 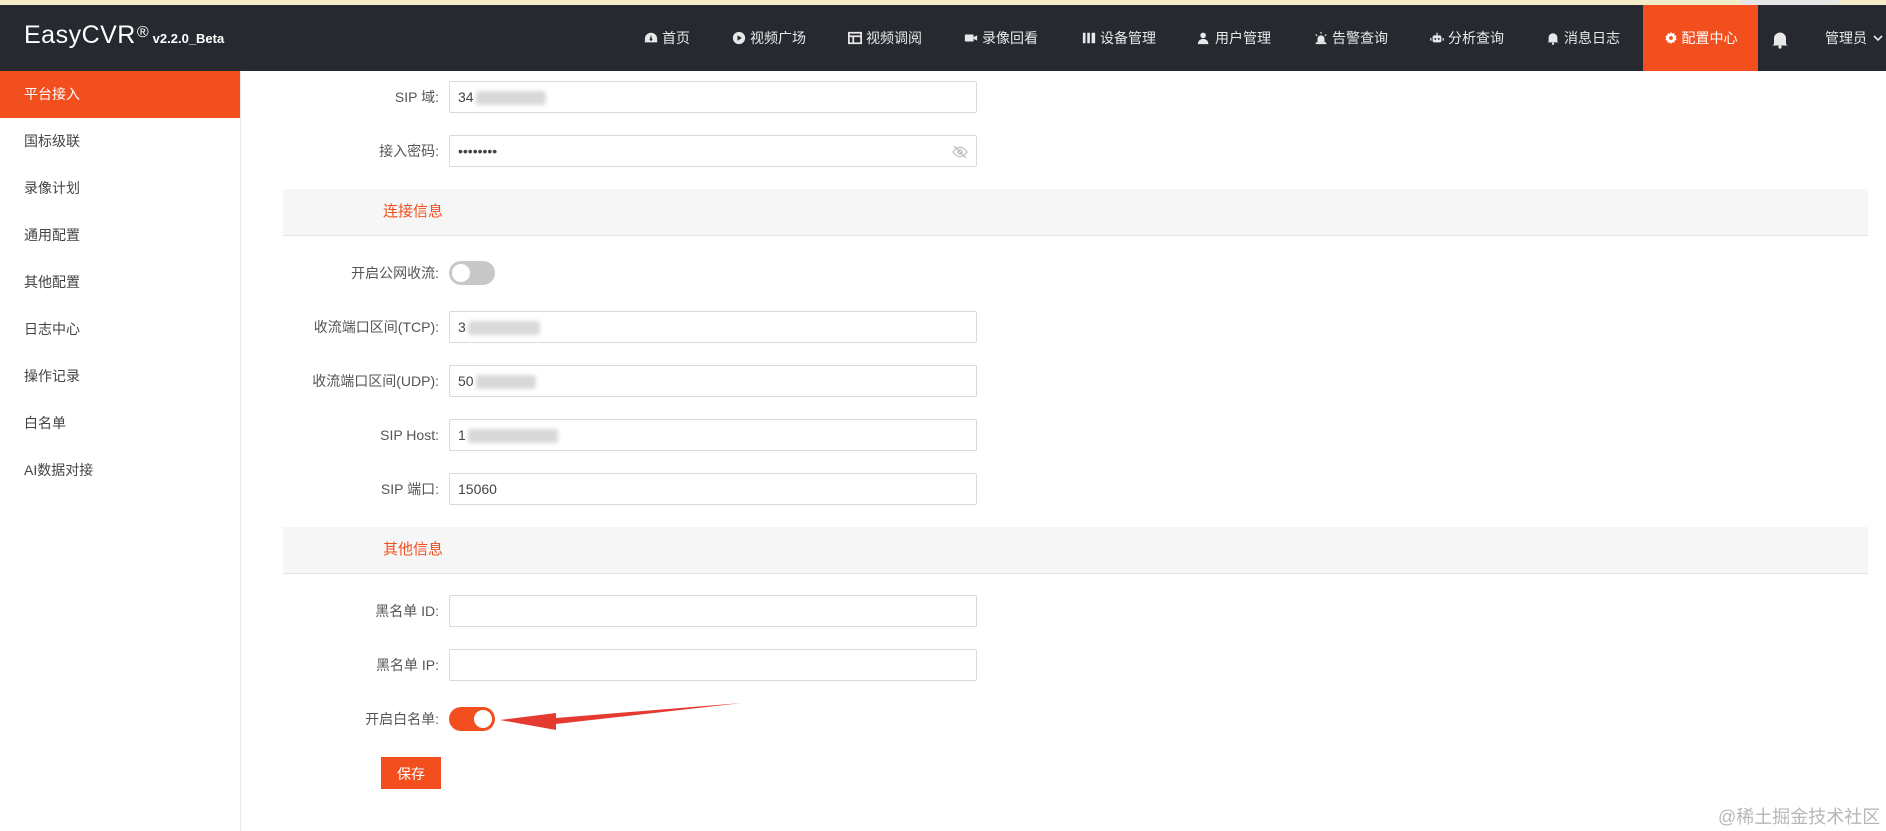 I want to click on save-button: 保存, so click(x=411, y=773).